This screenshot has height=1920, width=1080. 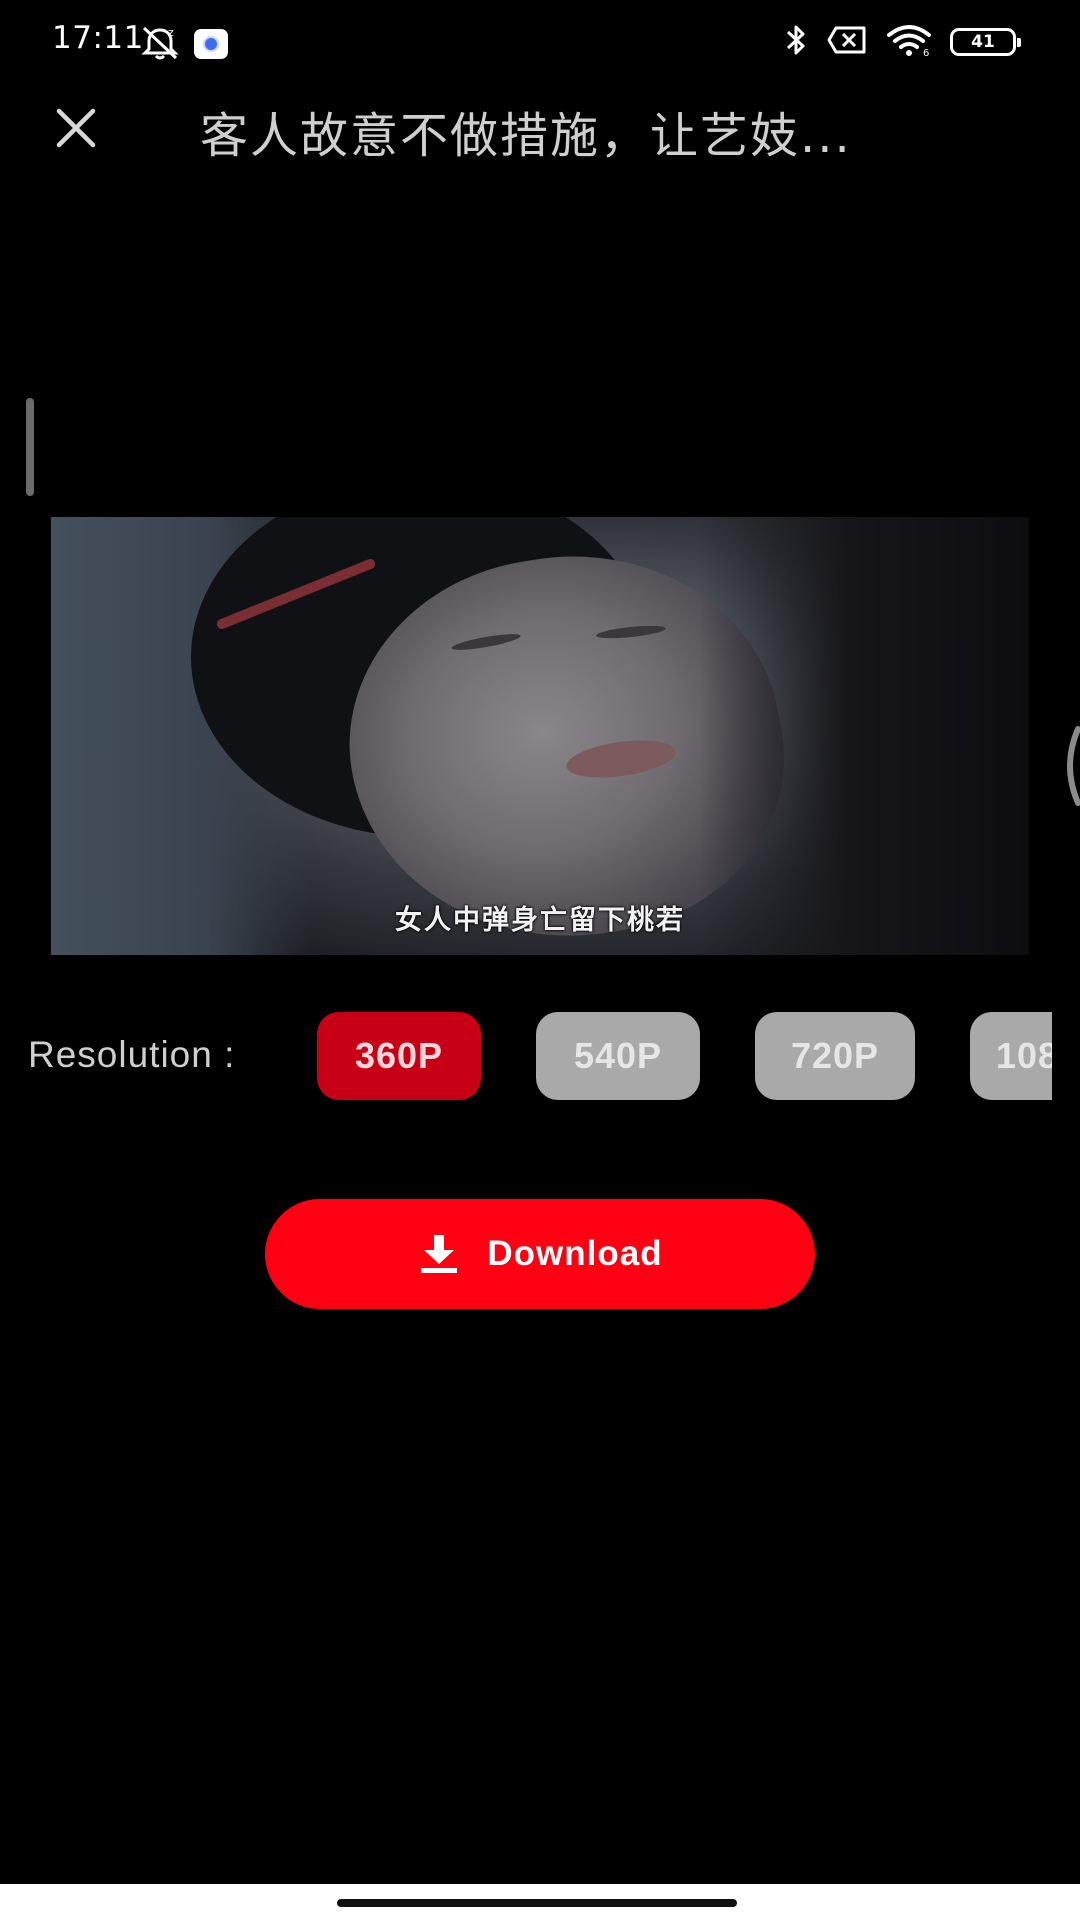 What do you see at coordinates (211, 44) in the screenshot?
I see `app-notification-icon` at bounding box center [211, 44].